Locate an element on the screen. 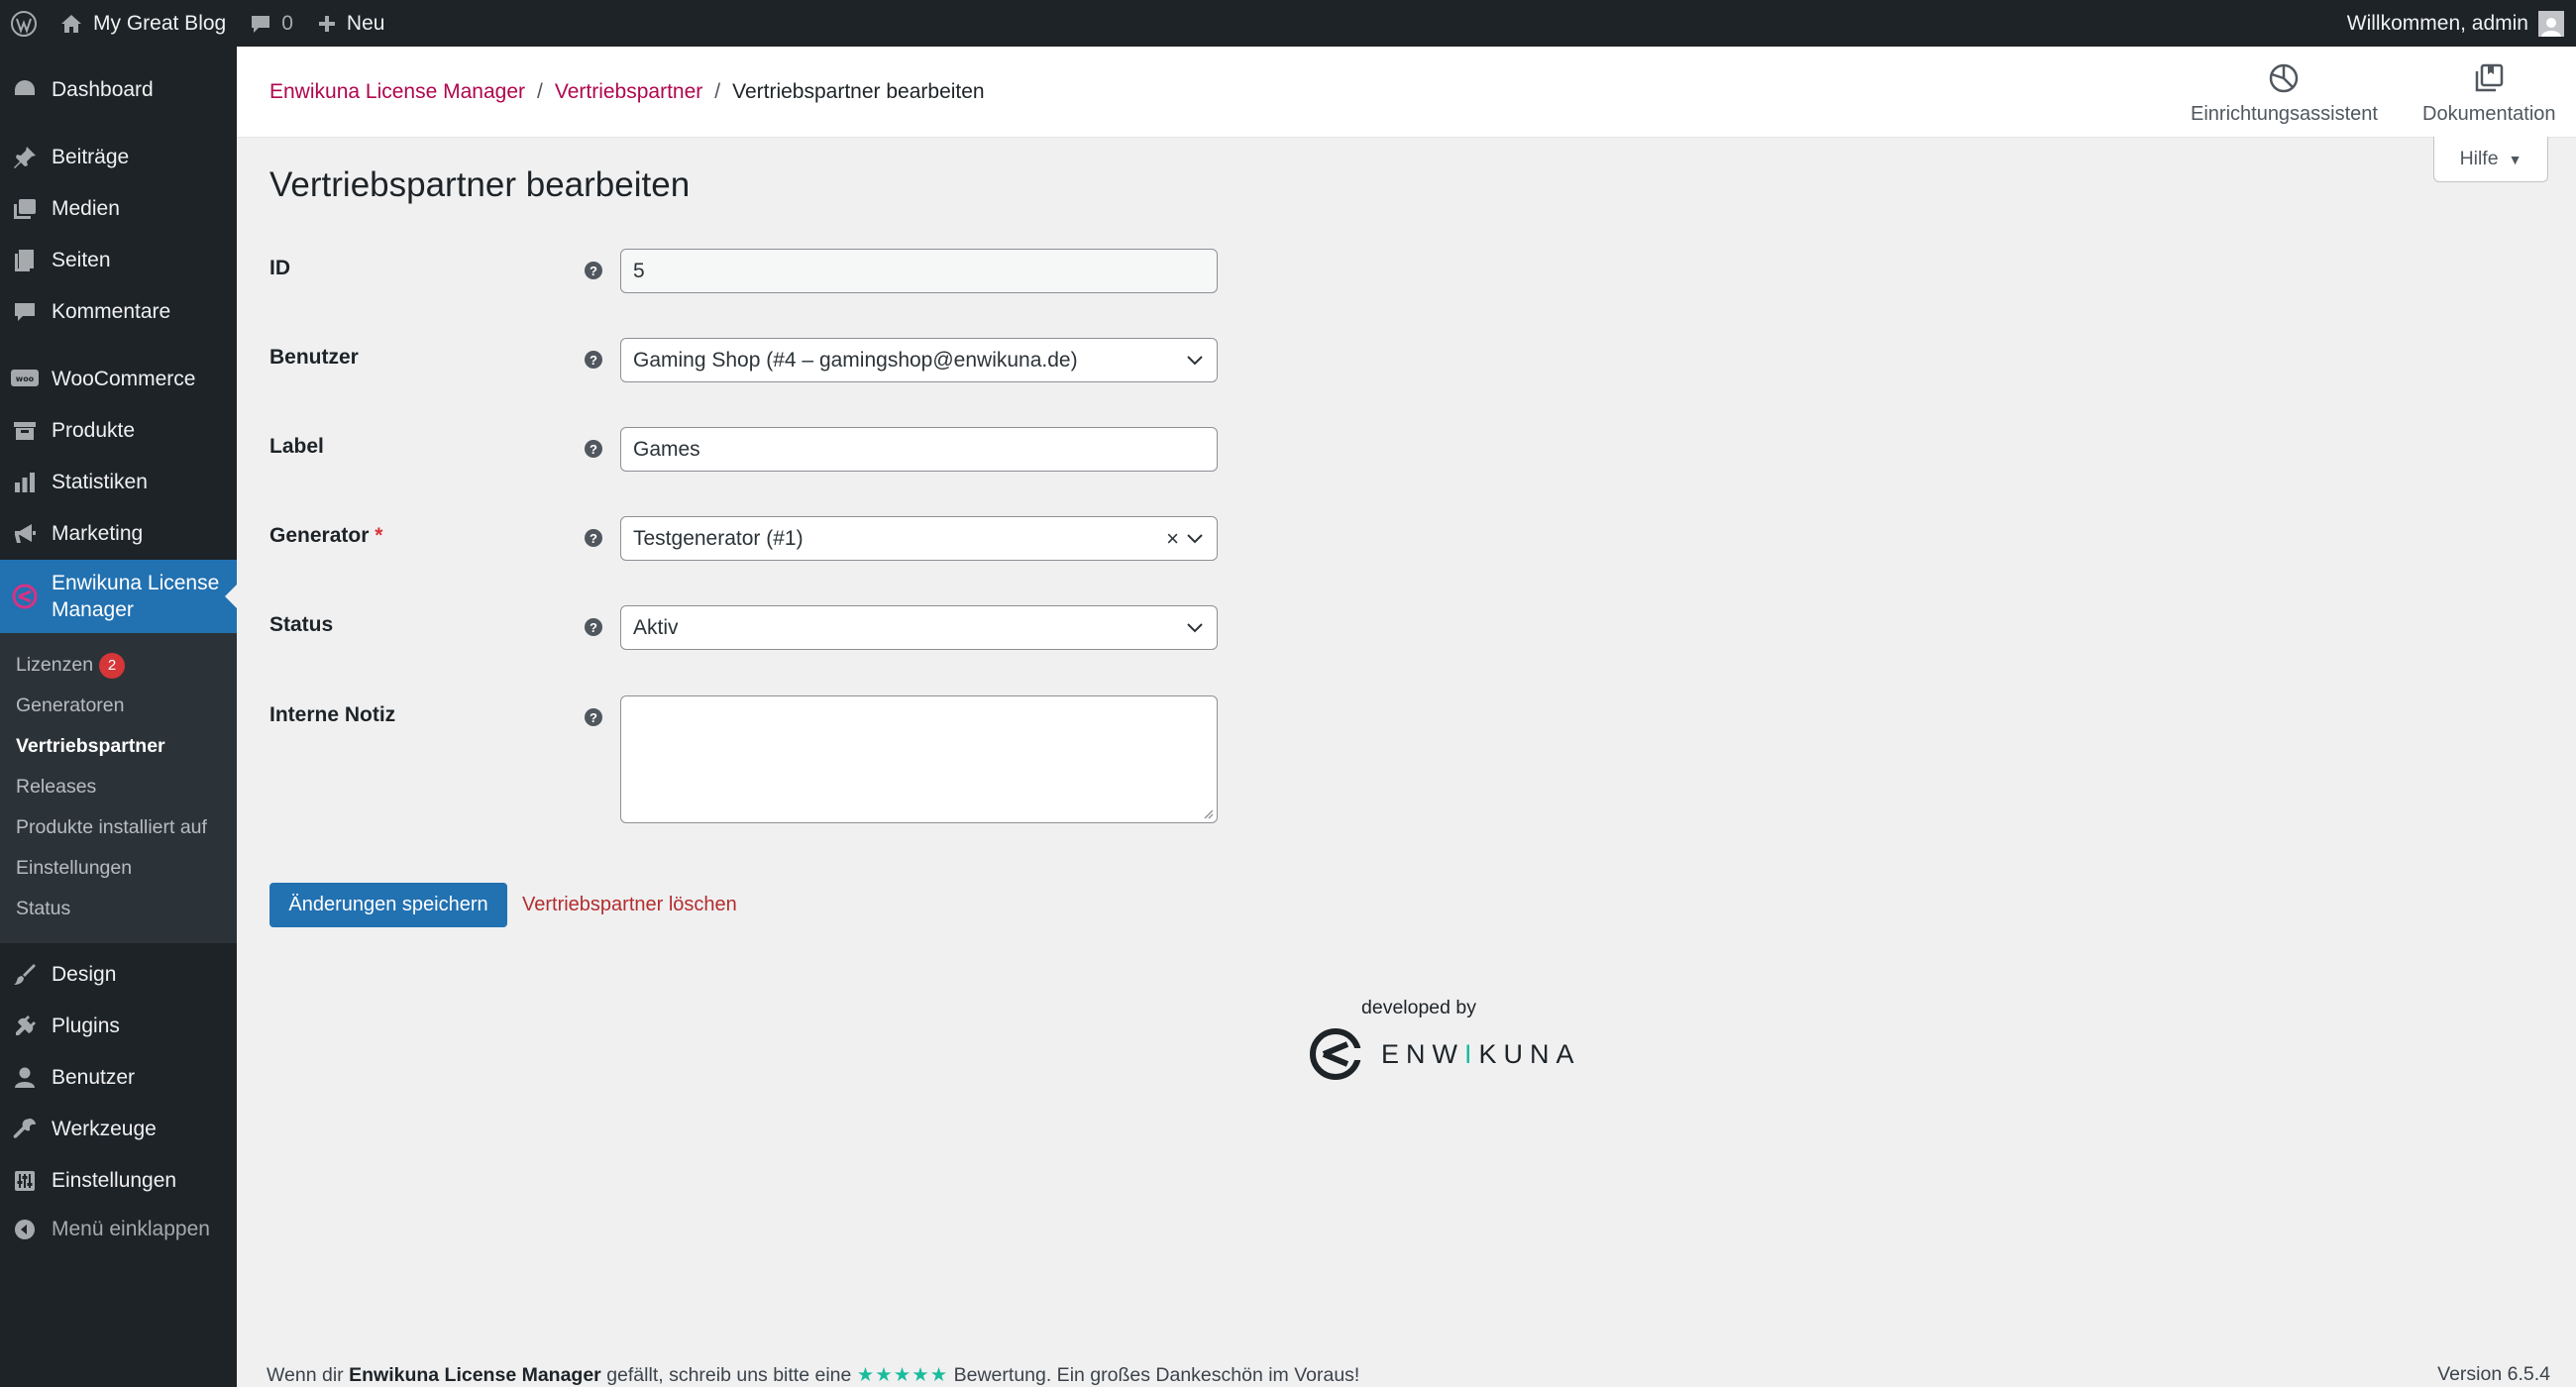 Image resolution: width=2576 pixels, height=1387 pixels. brush-icon is located at coordinates (25, 975).